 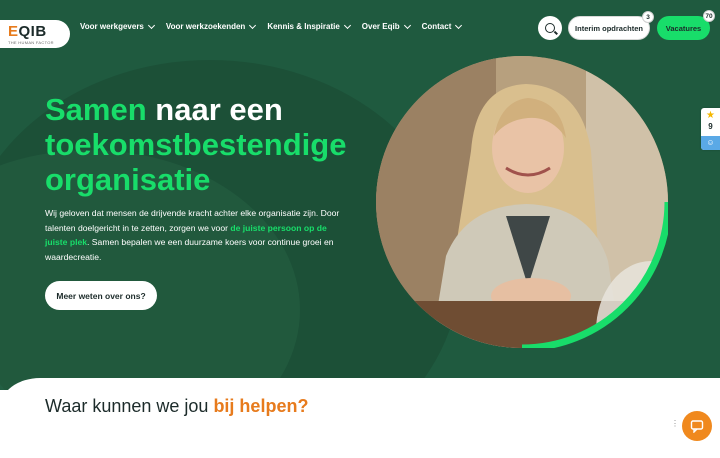 What do you see at coordinates (31, 42) in the screenshot?
I see `logo-tagline: THE HUMAN FACTOR` at bounding box center [31, 42].